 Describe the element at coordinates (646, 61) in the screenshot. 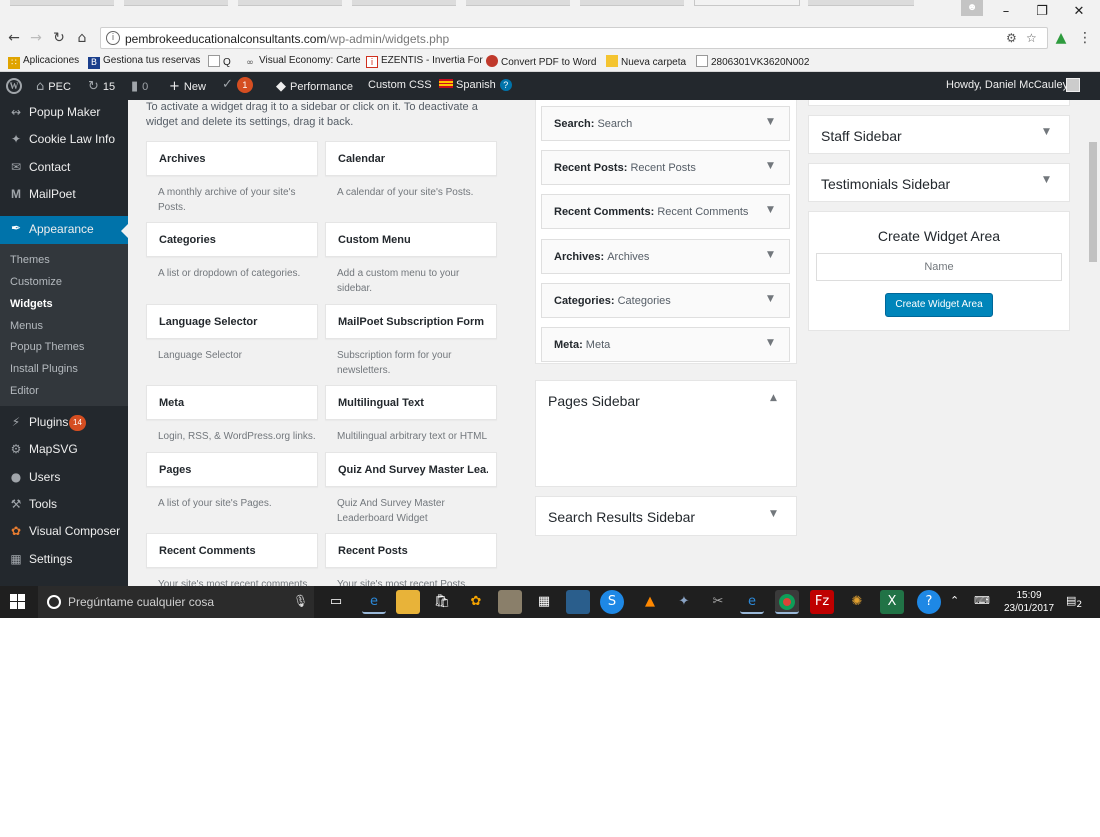

I see `bookmark-nueva-carpeta: Nueva carpeta` at that location.